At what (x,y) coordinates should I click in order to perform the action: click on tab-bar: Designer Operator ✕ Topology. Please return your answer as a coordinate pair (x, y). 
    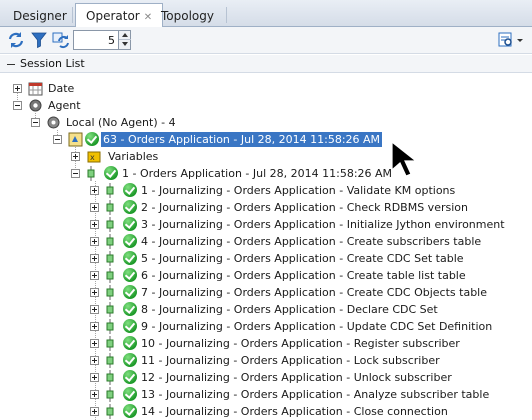
    Looking at the image, I should click on (266, 14).